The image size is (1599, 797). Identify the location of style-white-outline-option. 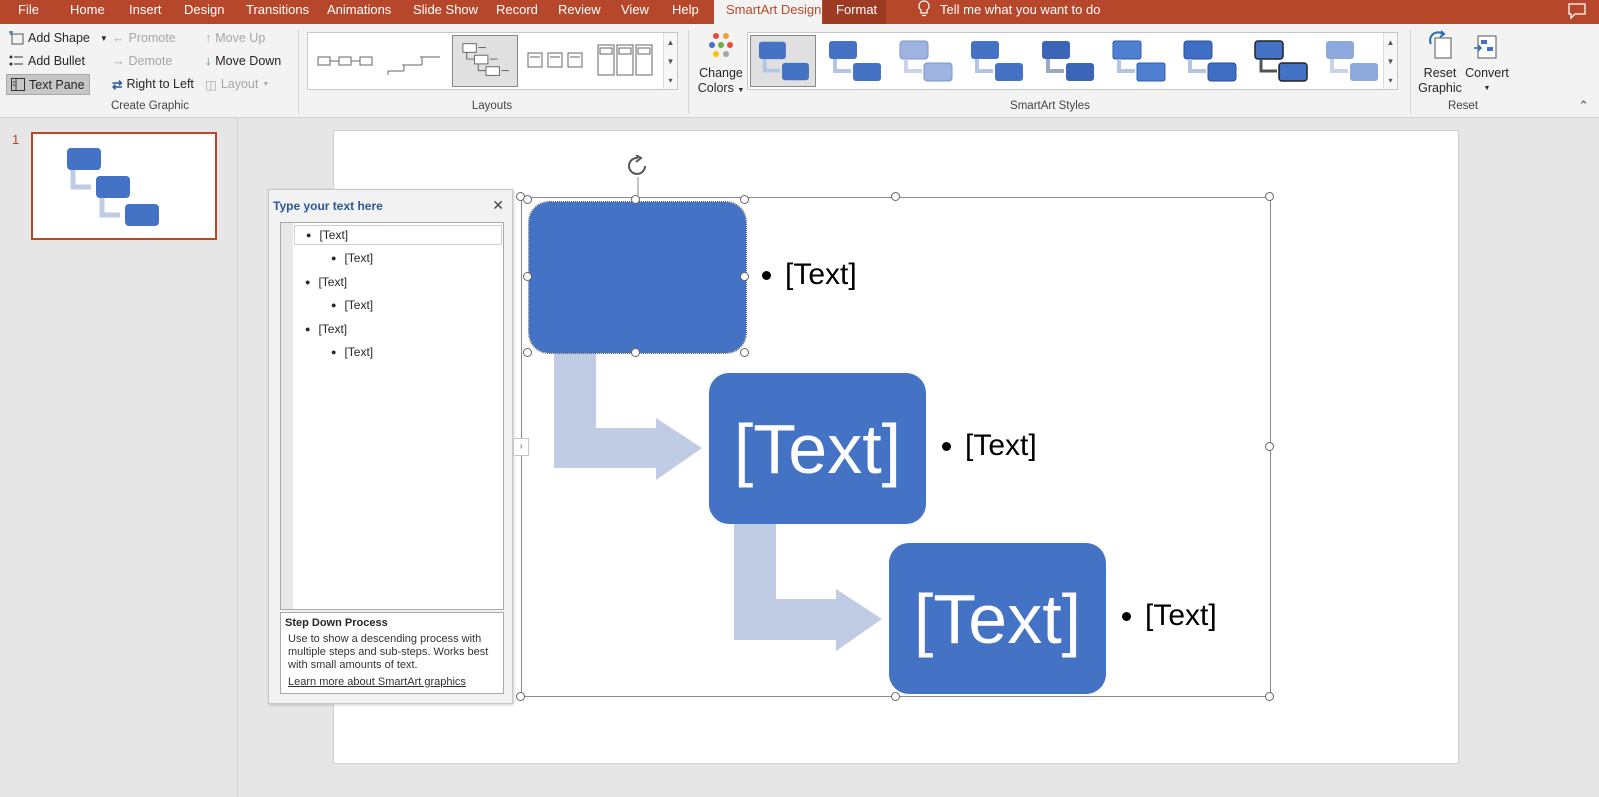
(854, 61).